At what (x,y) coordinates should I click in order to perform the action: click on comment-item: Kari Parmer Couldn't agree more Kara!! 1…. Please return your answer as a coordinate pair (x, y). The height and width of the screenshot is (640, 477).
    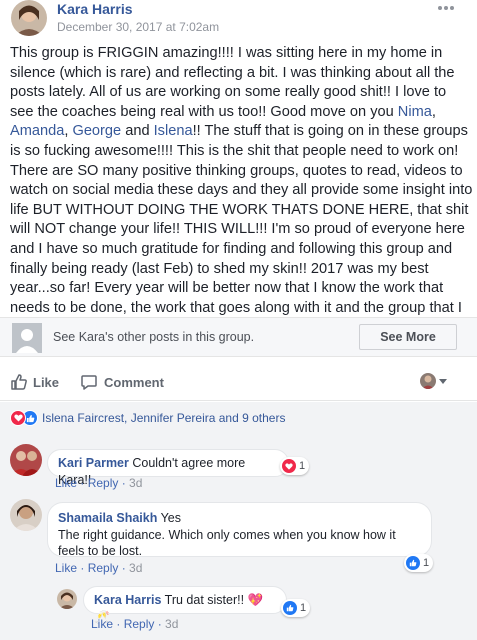
    Looking at the image, I should click on (238, 449).